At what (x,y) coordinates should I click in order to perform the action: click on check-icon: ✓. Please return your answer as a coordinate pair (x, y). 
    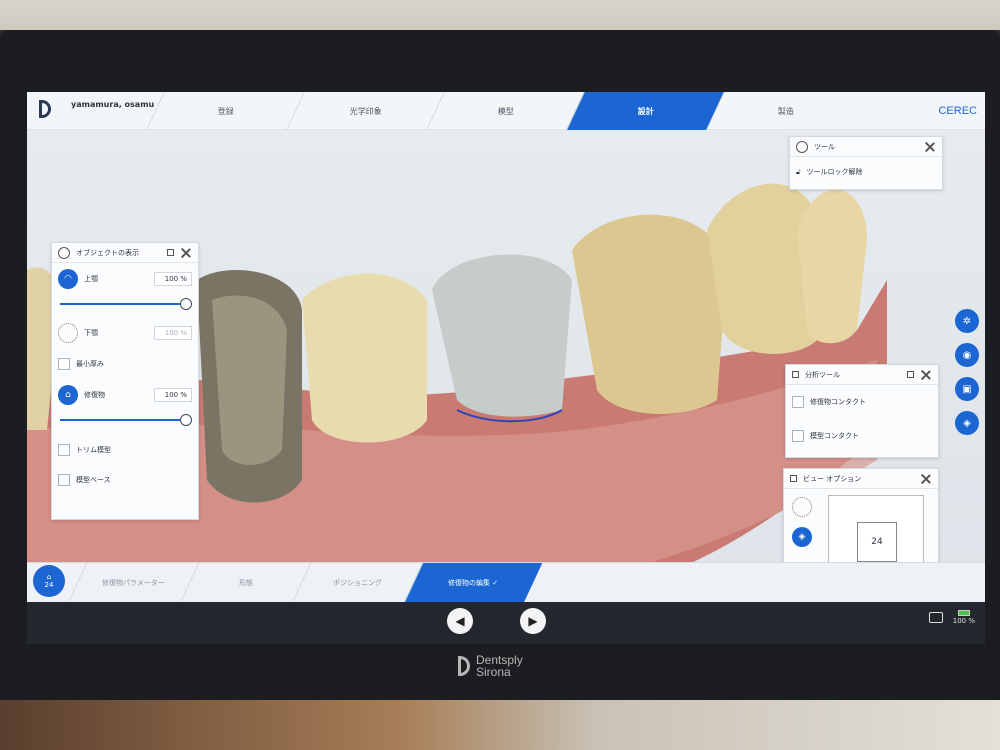
    Looking at the image, I should click on (495, 583).